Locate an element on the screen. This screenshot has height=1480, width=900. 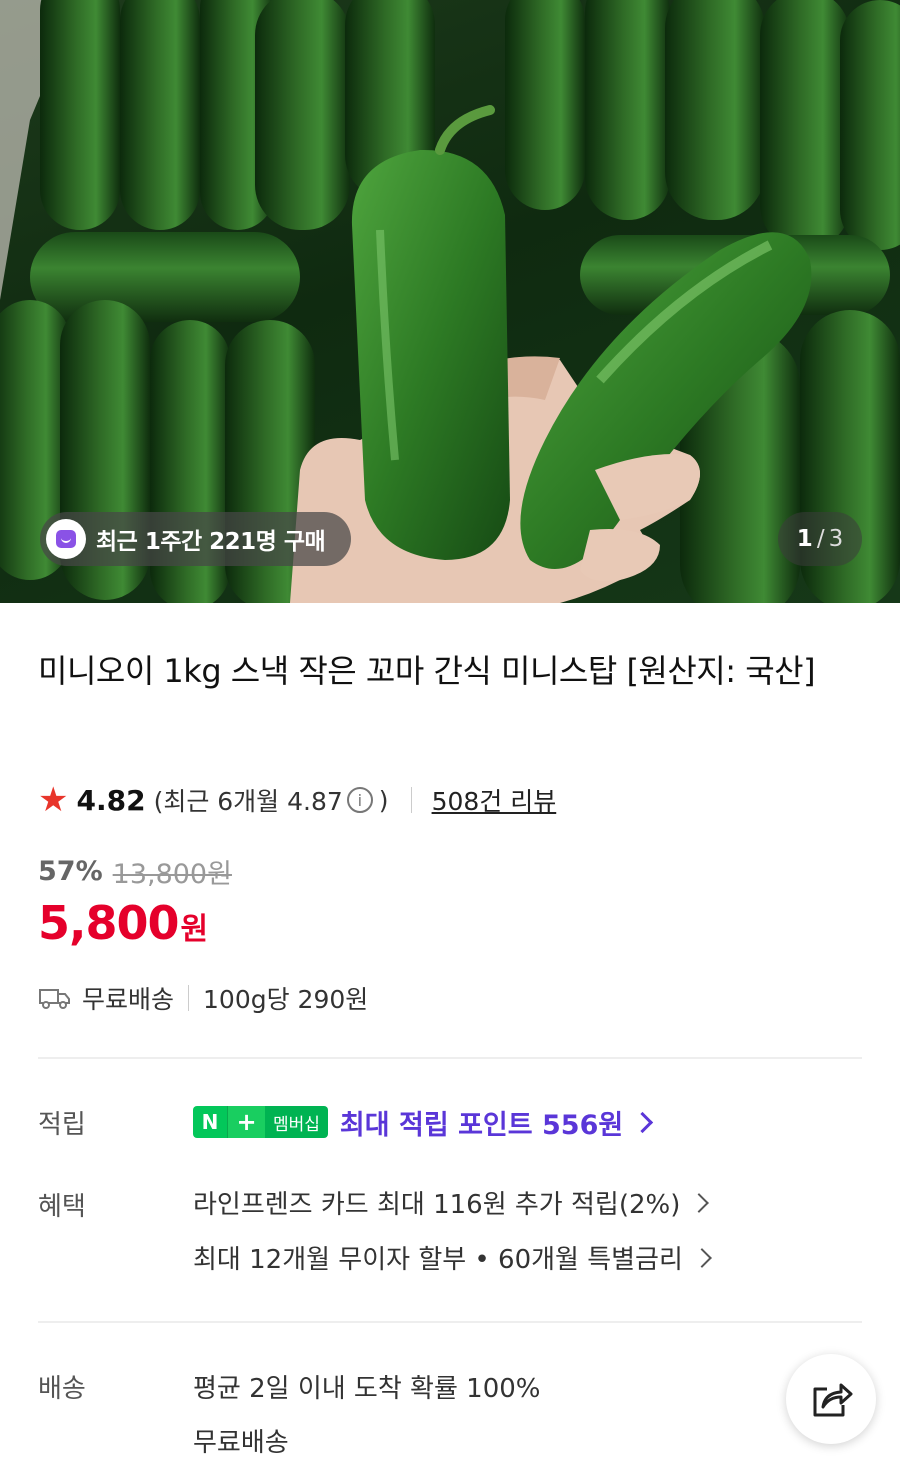
npay-n-logo: N is located at coordinates (210, 1122).